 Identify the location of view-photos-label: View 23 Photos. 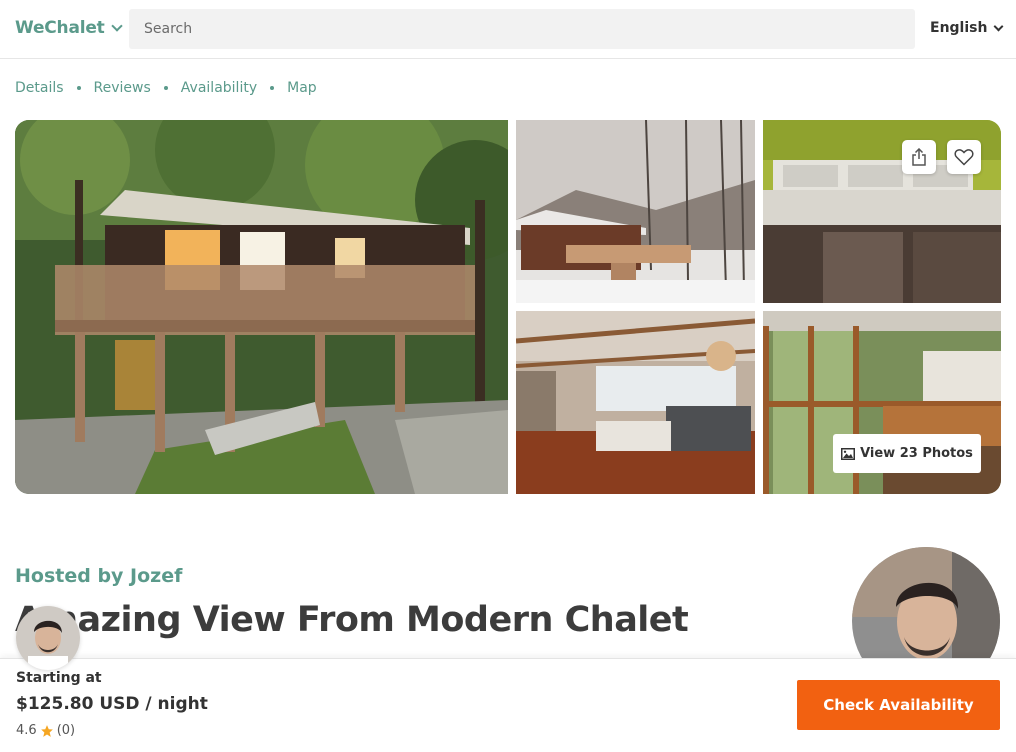
(916, 453).